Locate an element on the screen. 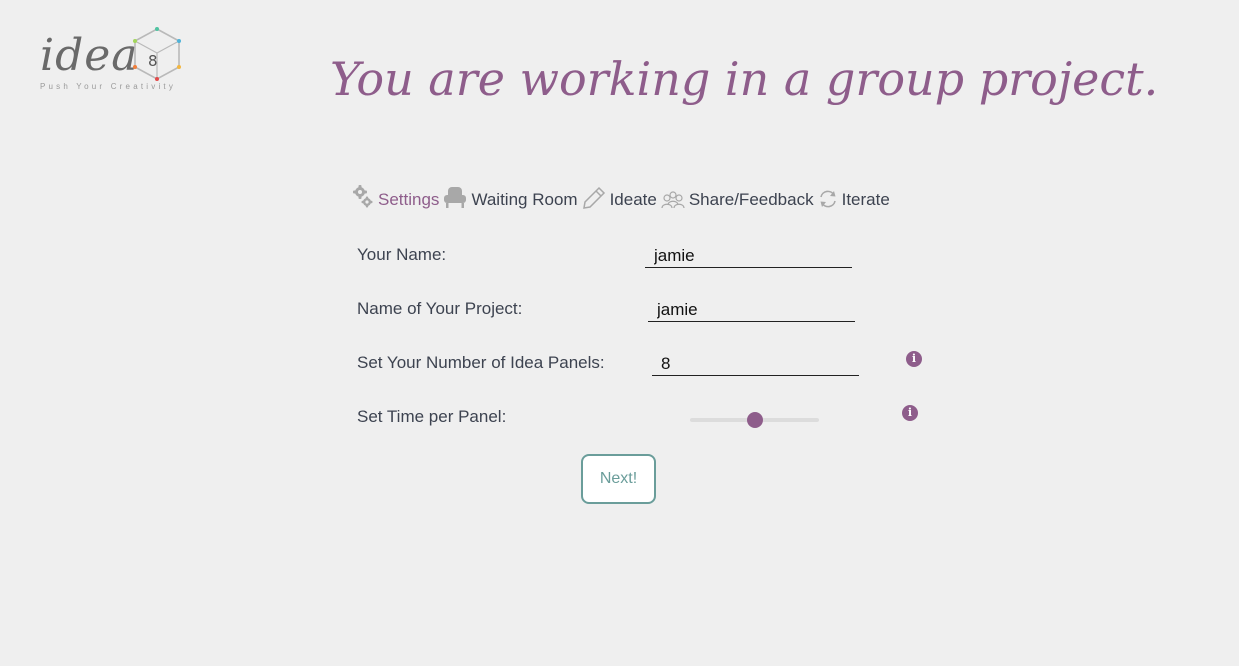 This screenshot has height=666, width=1239. project-name-input is located at coordinates (751, 310).